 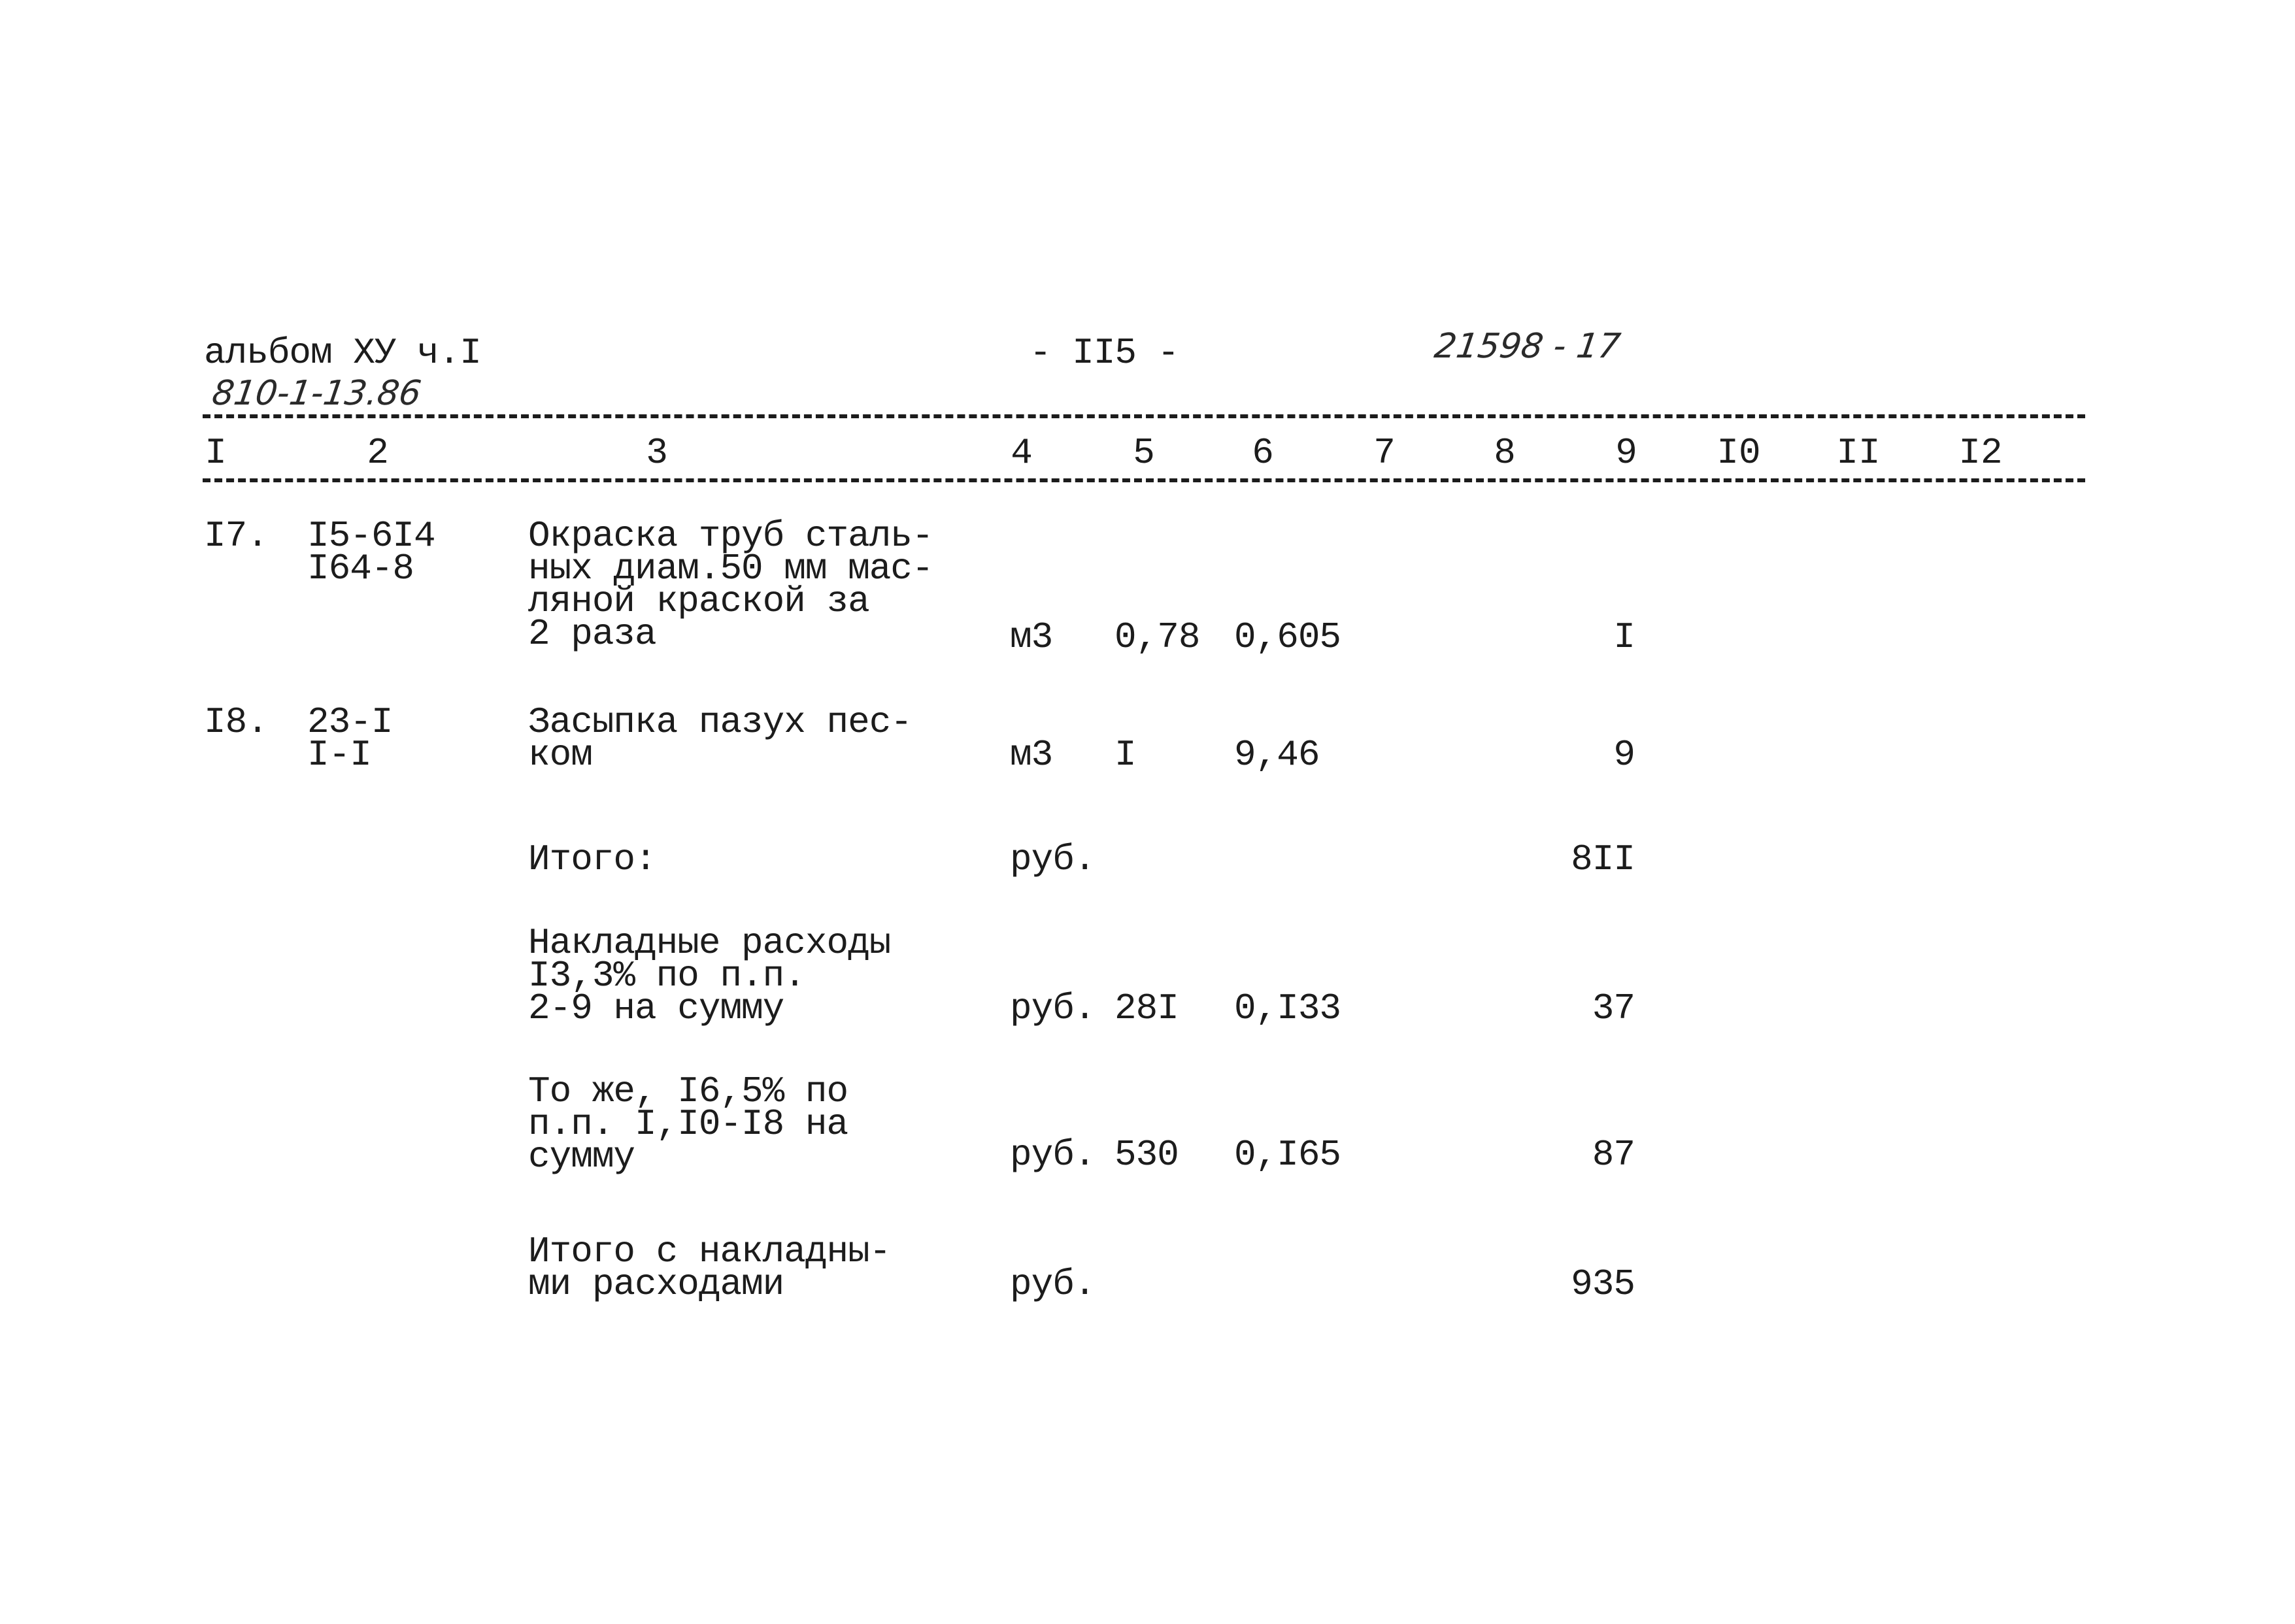 What do you see at coordinates (1104, 353) in the screenshot?
I see `page-number: - II5 -` at bounding box center [1104, 353].